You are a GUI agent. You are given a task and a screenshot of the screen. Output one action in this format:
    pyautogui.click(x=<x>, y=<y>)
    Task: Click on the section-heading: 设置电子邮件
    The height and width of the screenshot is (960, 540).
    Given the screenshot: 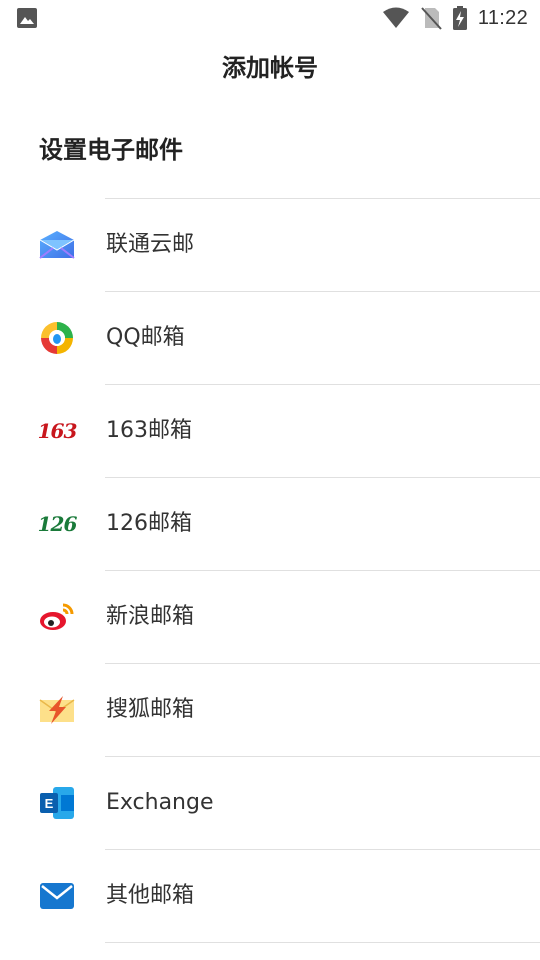 What is the action you would take?
    pyautogui.click(x=111, y=150)
    